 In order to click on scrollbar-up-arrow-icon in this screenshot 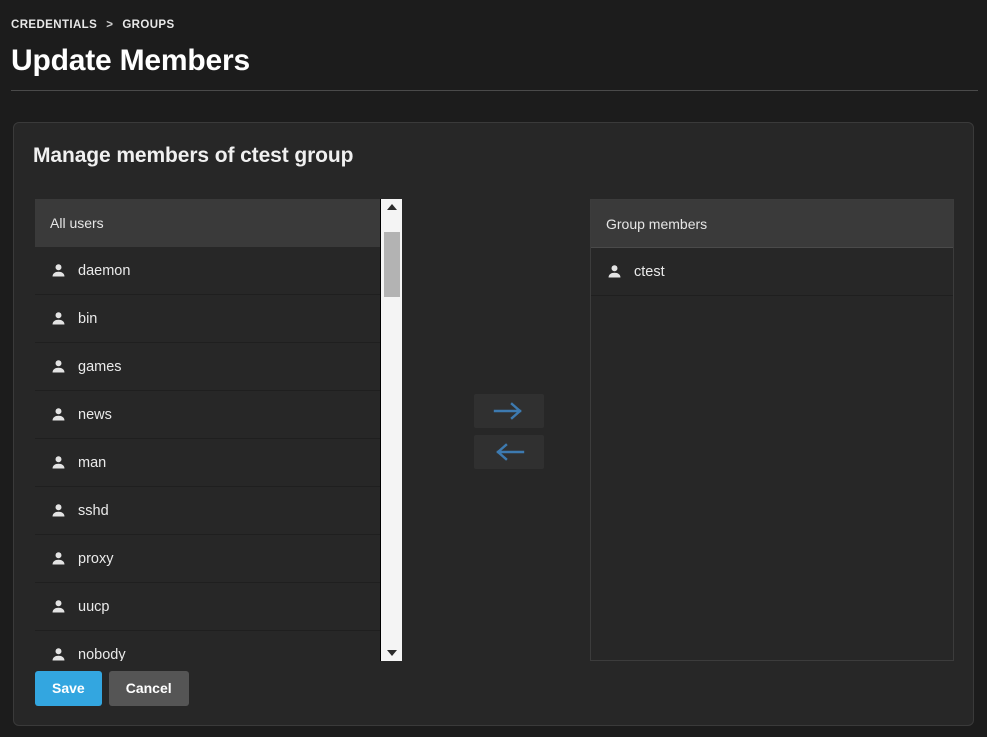, I will do `click(391, 207)`.